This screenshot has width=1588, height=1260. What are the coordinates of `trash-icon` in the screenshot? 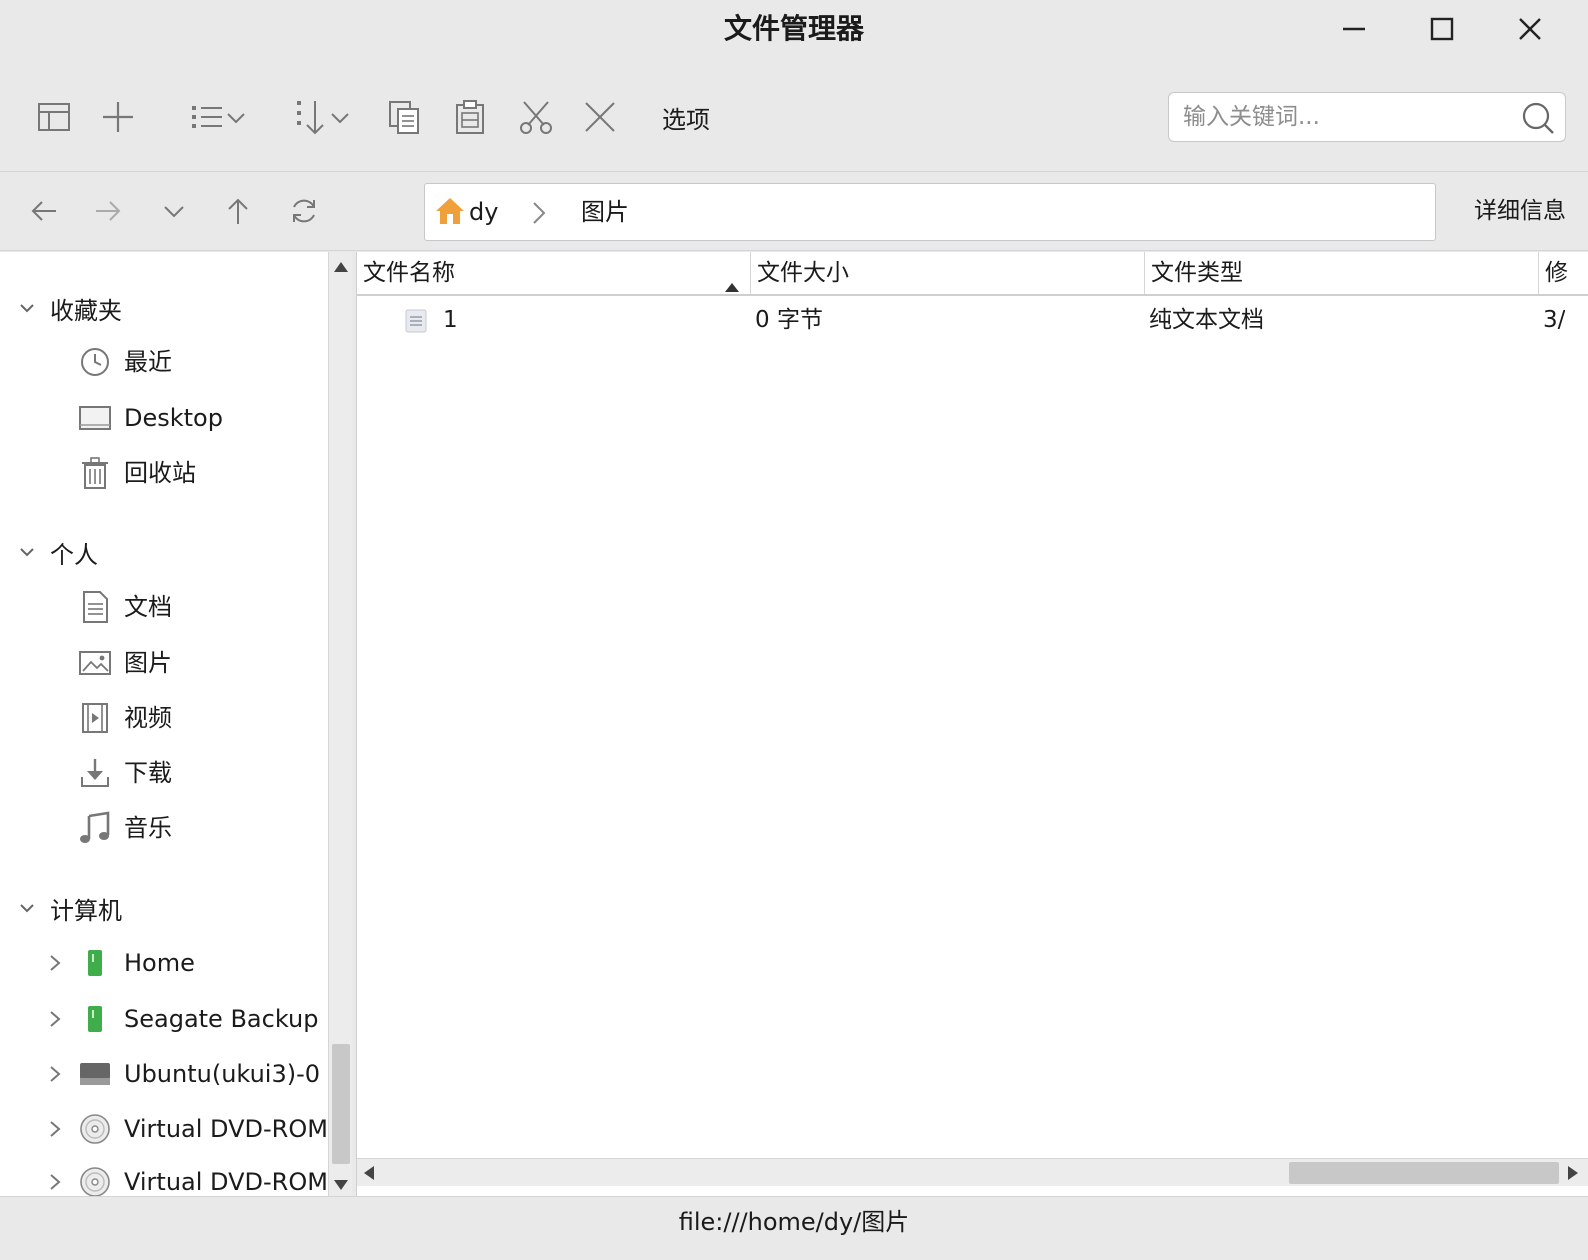 It's located at (95, 473).